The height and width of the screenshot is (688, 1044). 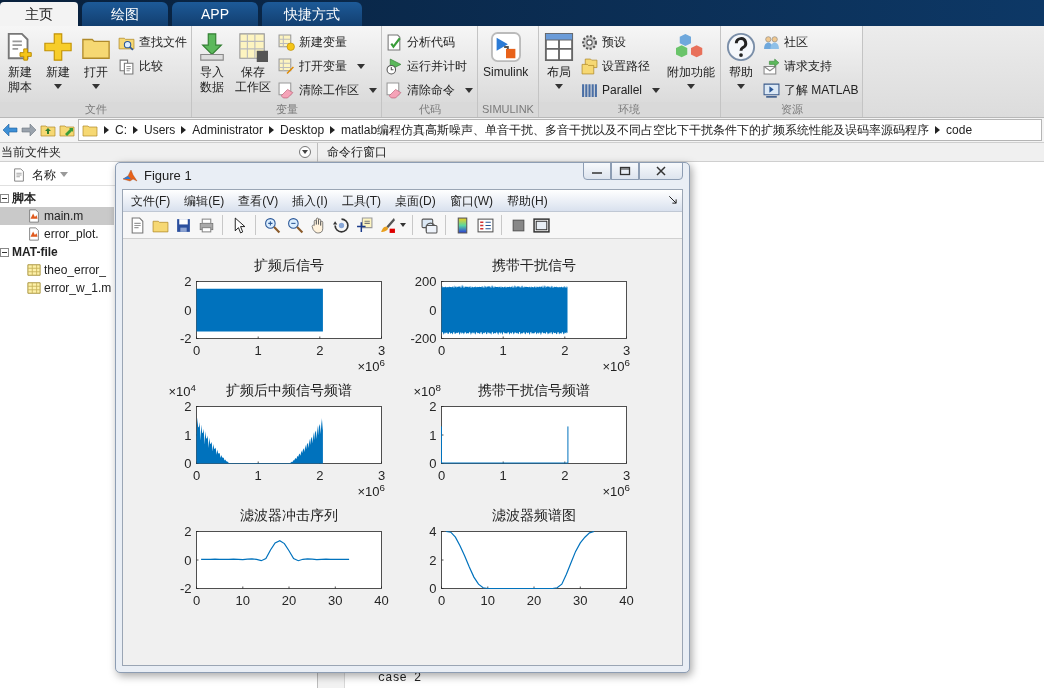 What do you see at coordinates (206, 225) in the screenshot?
I see `printer-button` at bounding box center [206, 225].